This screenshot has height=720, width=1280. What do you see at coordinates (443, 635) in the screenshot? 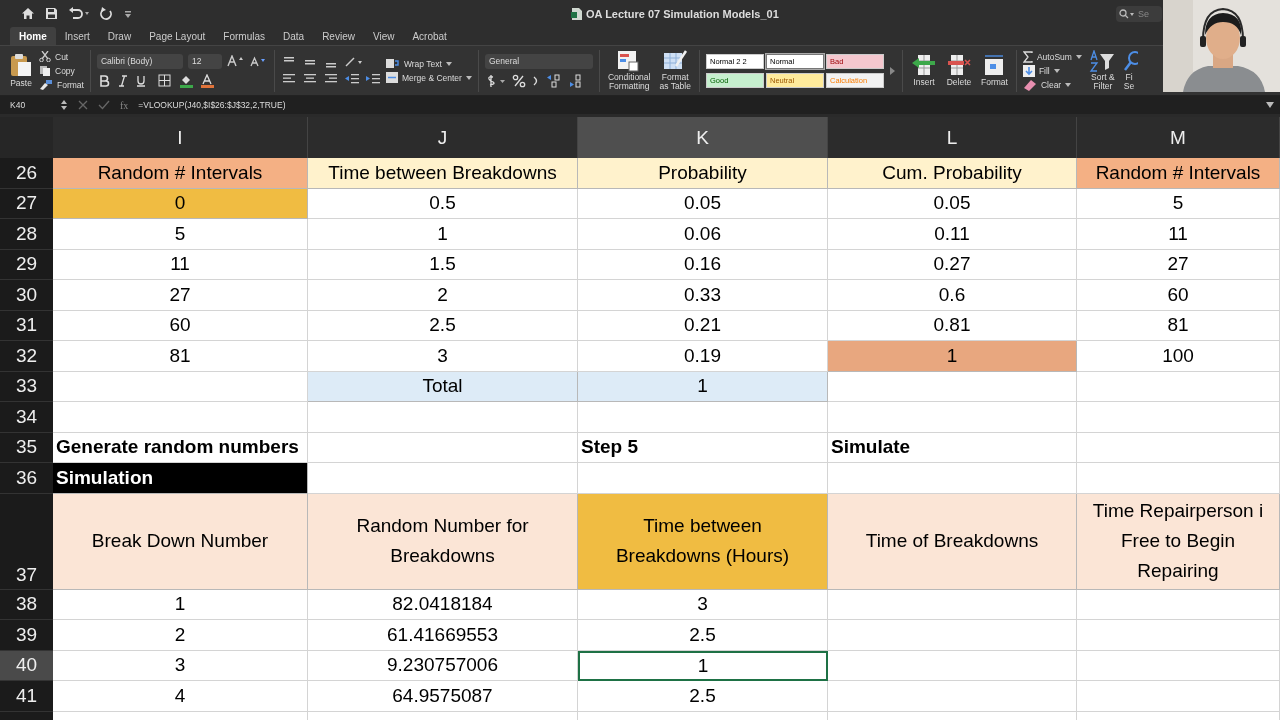
I see `table-cell: 61.41669553` at bounding box center [443, 635].